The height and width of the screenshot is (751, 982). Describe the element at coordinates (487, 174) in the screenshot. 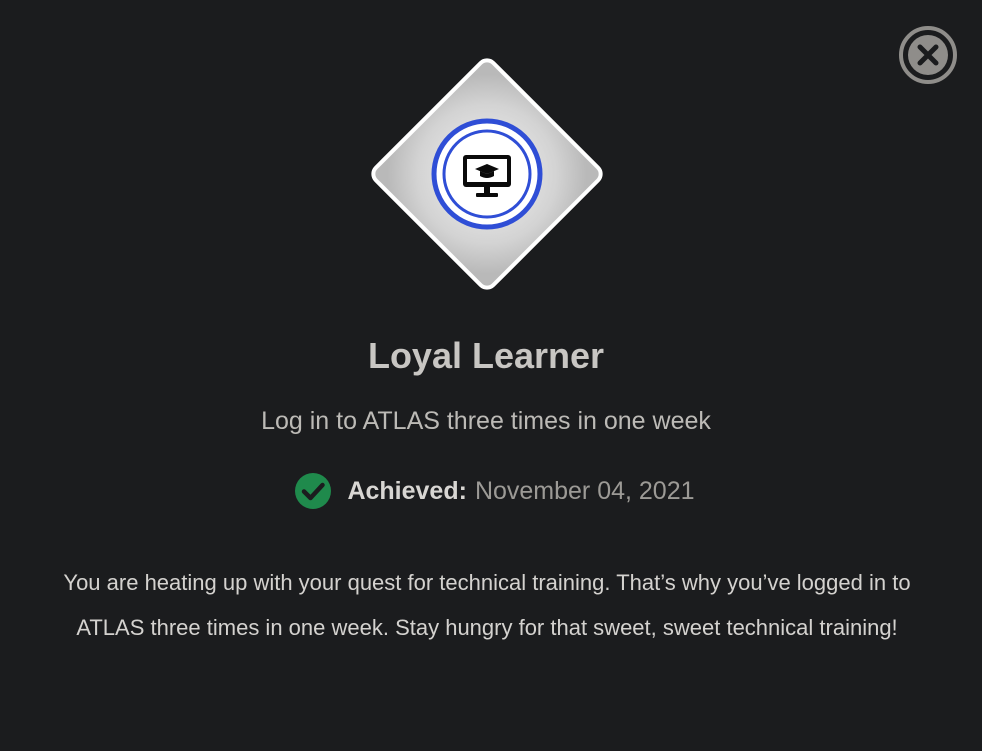

I see `badge-image` at that location.